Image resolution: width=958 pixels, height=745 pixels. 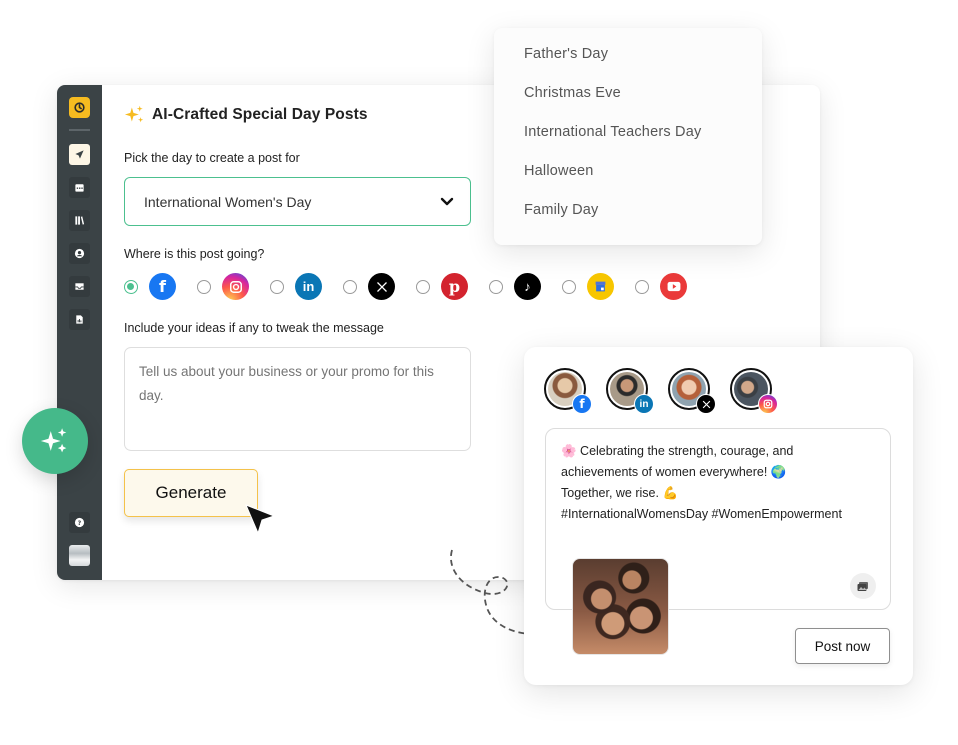 I want to click on sidebar-item-calendar, so click(x=79, y=187).